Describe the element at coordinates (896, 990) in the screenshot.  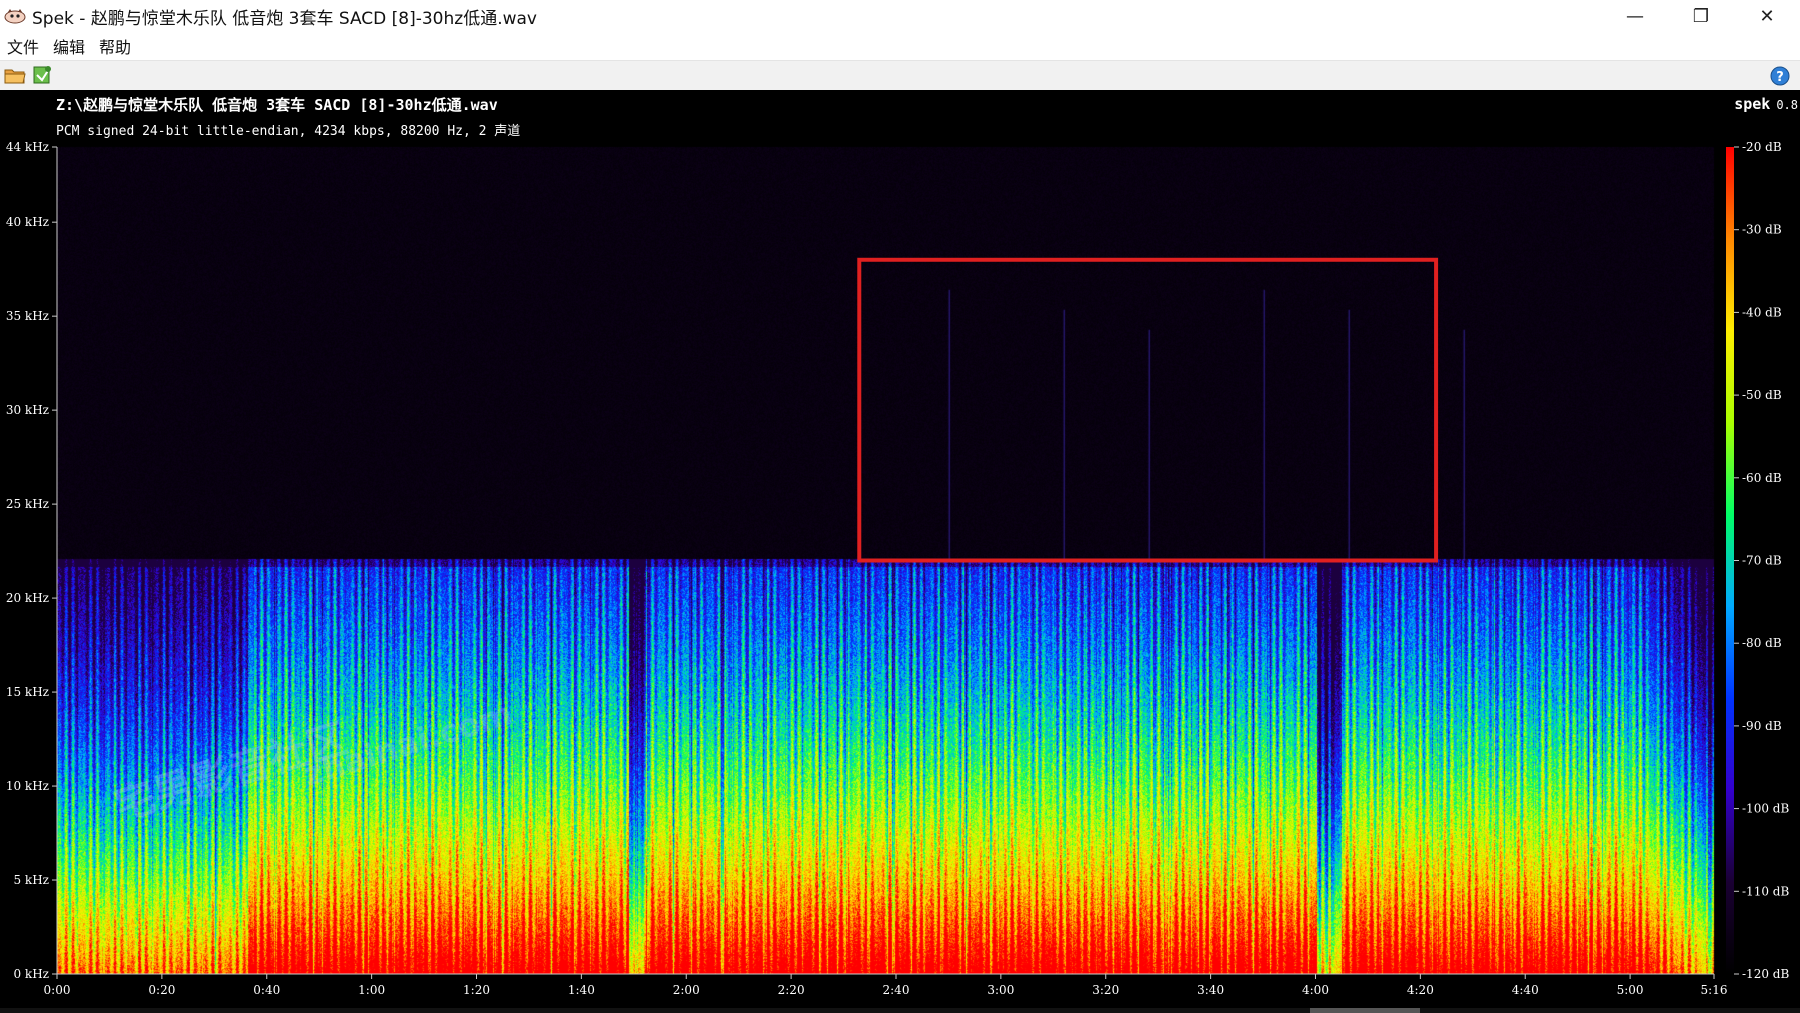
I see `x-tick-label: 2:40` at that location.